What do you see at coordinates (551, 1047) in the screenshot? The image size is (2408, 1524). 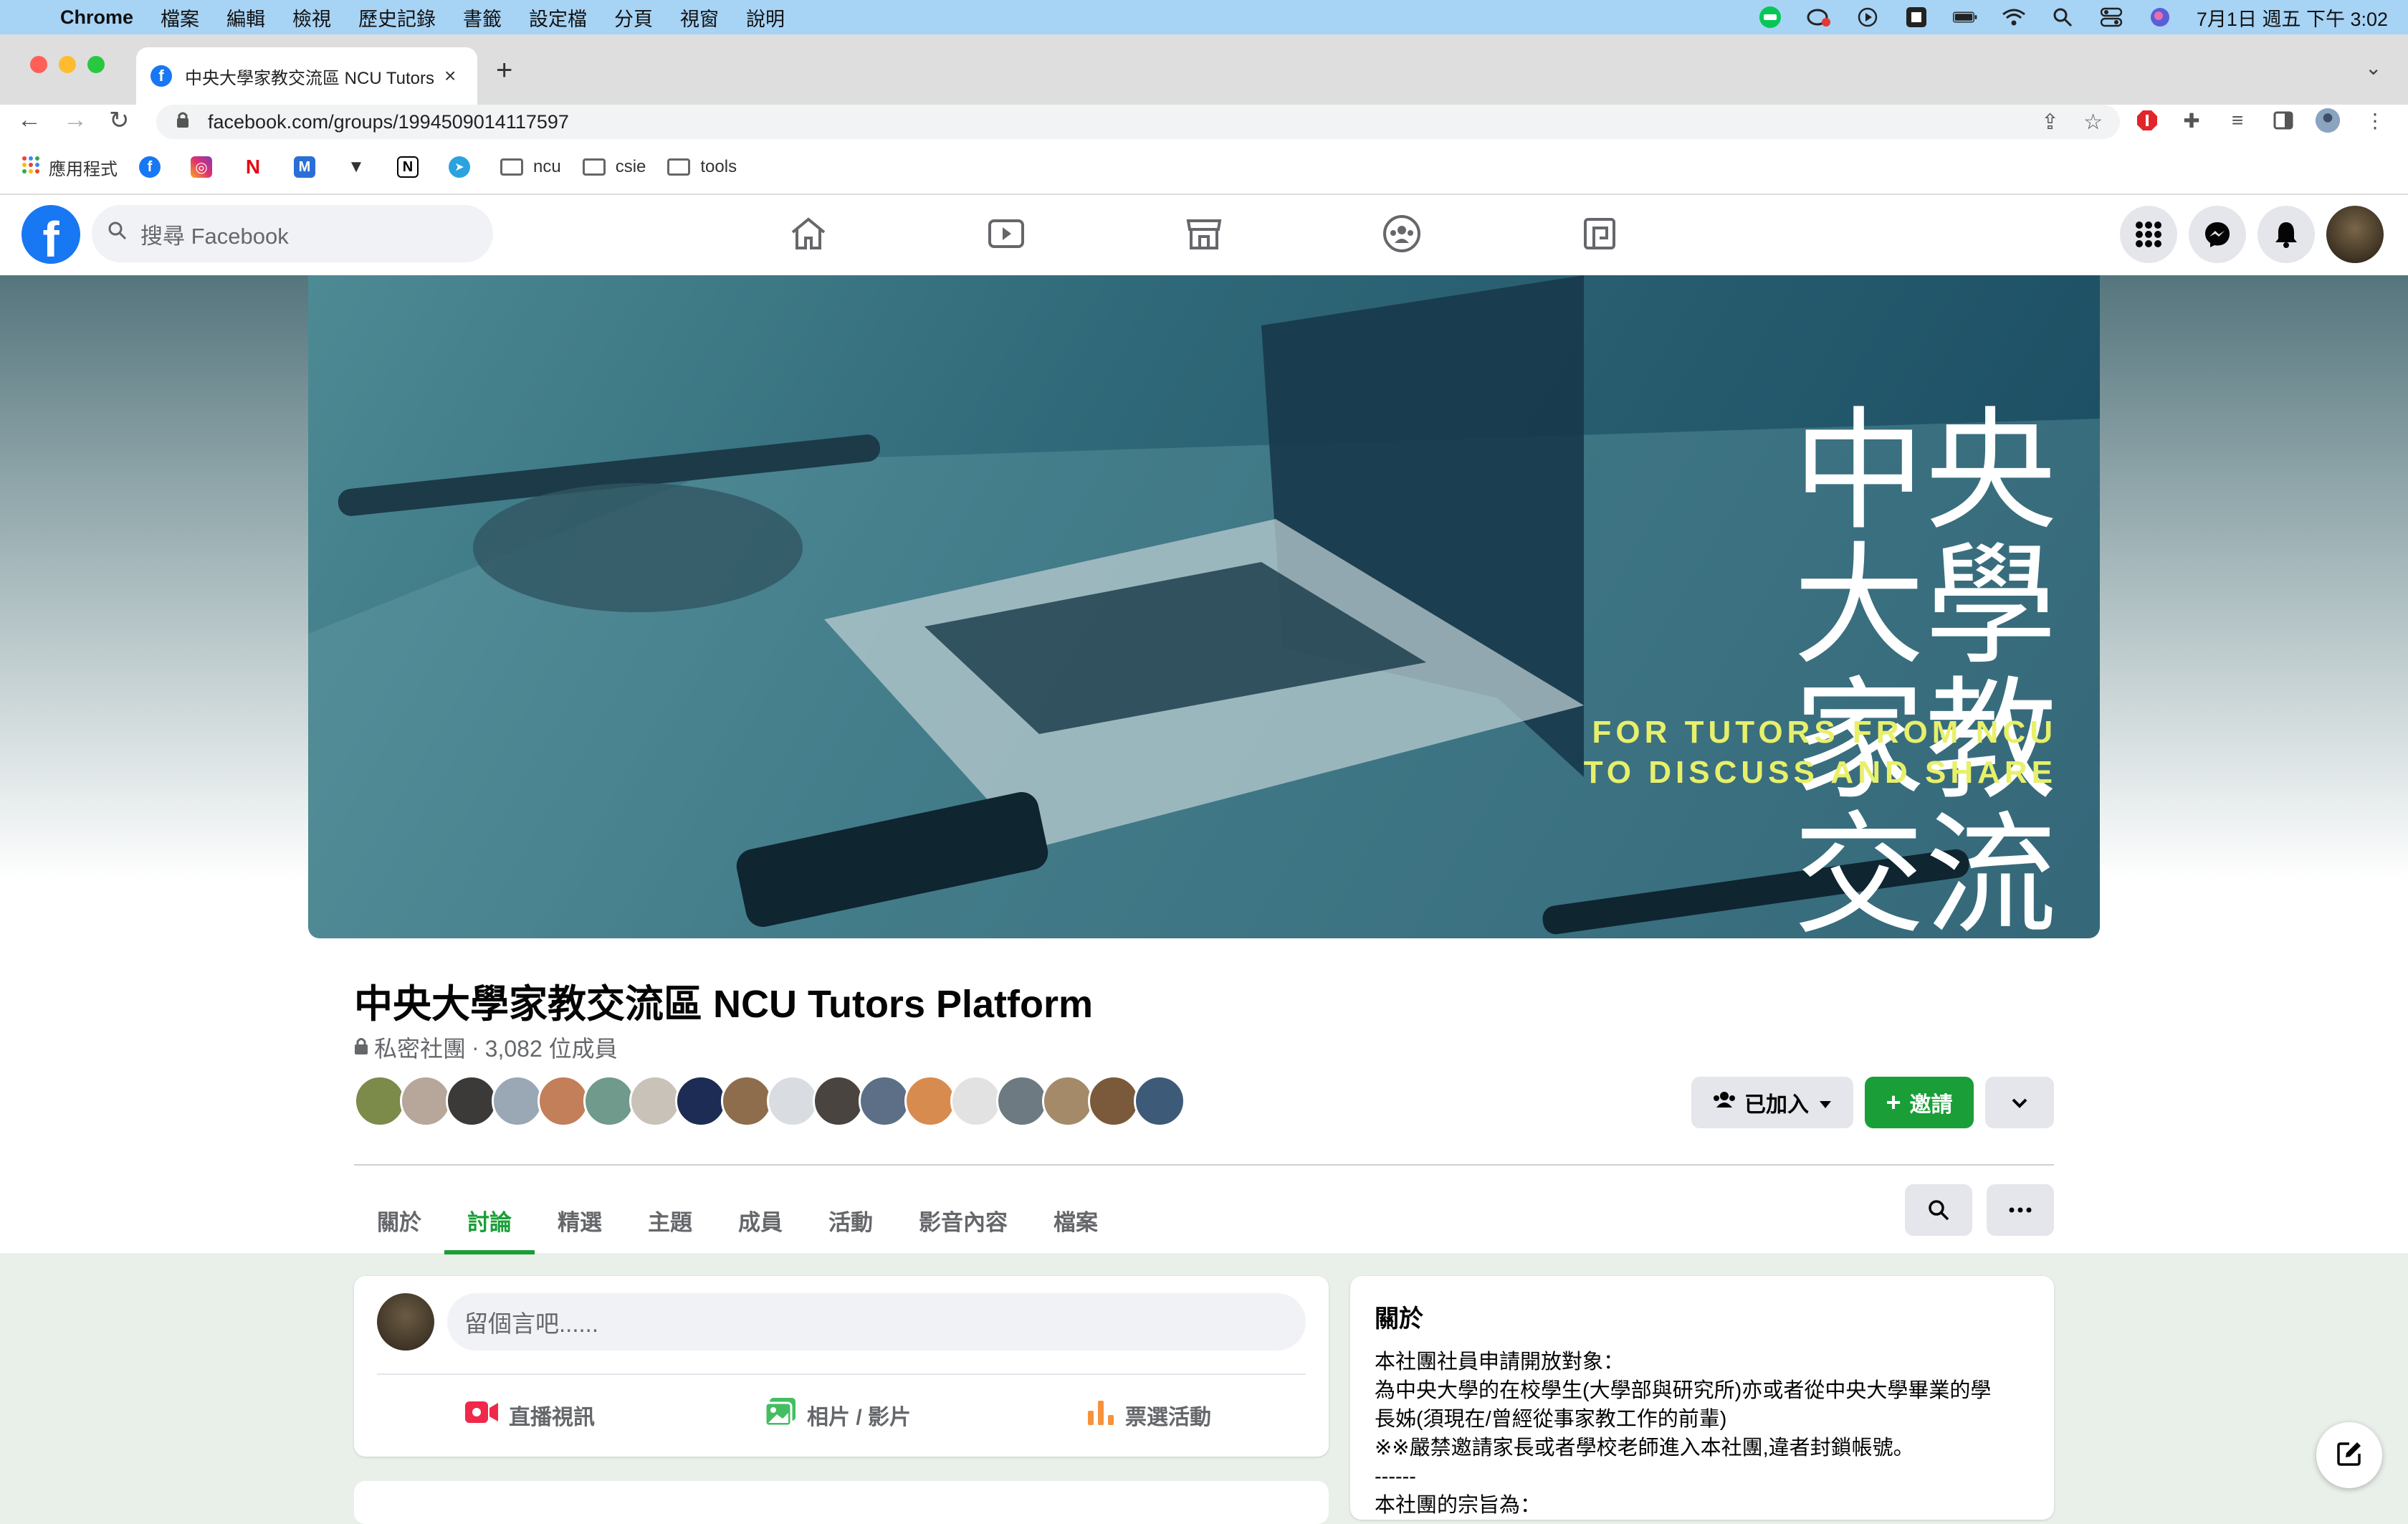 I see `member-count: 3,082 位成員` at bounding box center [551, 1047].